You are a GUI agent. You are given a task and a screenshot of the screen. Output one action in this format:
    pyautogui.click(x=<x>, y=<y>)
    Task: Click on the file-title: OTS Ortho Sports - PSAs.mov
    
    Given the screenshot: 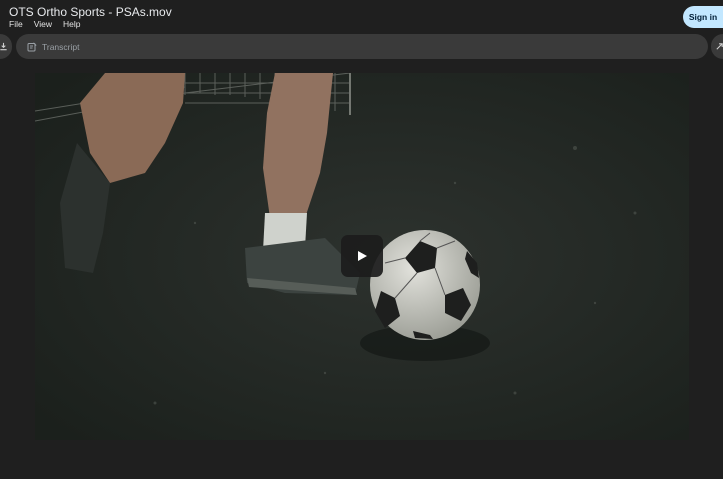 What is the action you would take?
    pyautogui.click(x=90, y=12)
    